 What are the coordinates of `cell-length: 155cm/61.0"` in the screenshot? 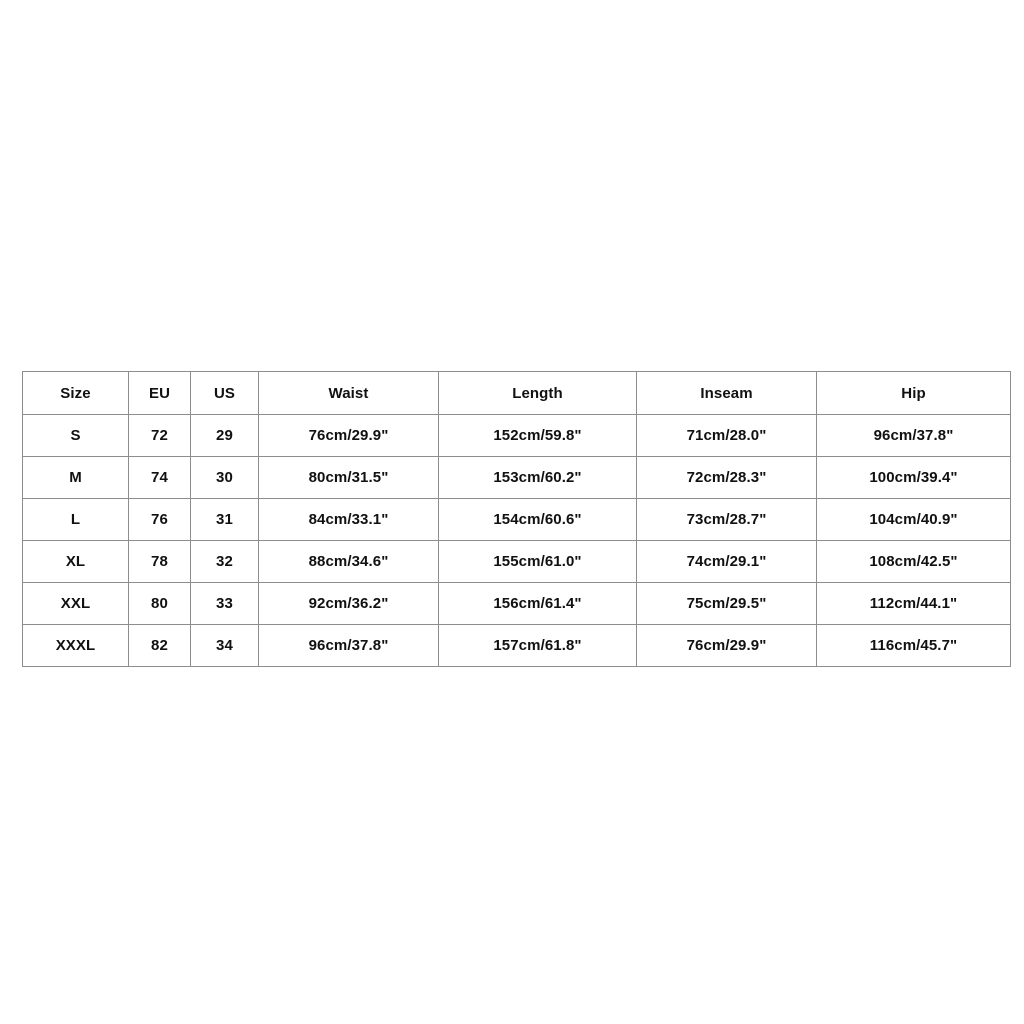 It's located at (537, 561).